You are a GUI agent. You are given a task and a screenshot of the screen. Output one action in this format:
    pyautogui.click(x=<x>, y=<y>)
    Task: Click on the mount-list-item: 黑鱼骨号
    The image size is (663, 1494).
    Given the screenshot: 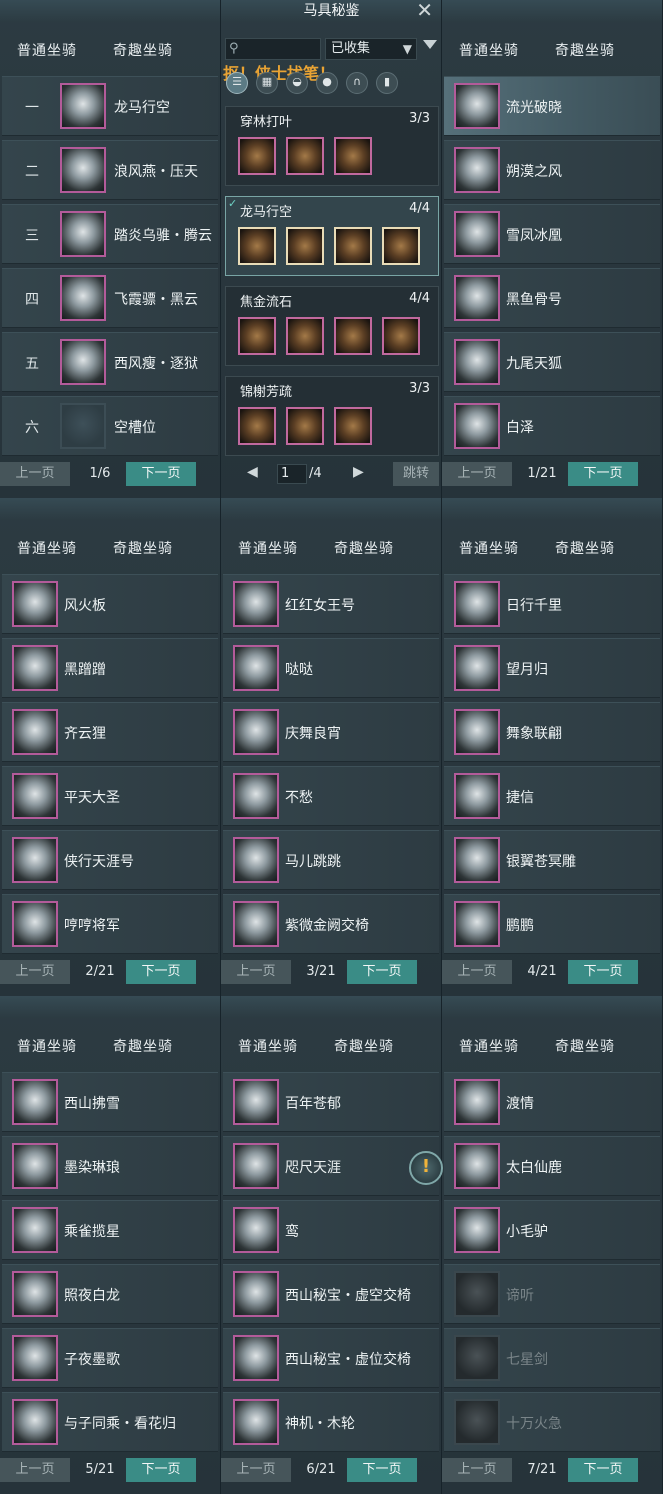 What is the action you would take?
    pyautogui.click(x=552, y=298)
    